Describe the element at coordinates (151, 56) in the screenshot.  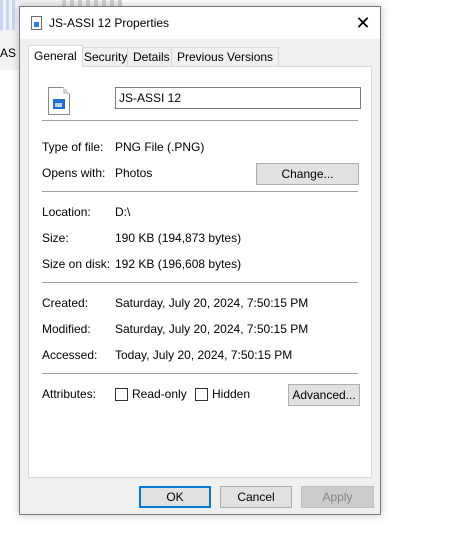
I see `tab-details: Details` at that location.